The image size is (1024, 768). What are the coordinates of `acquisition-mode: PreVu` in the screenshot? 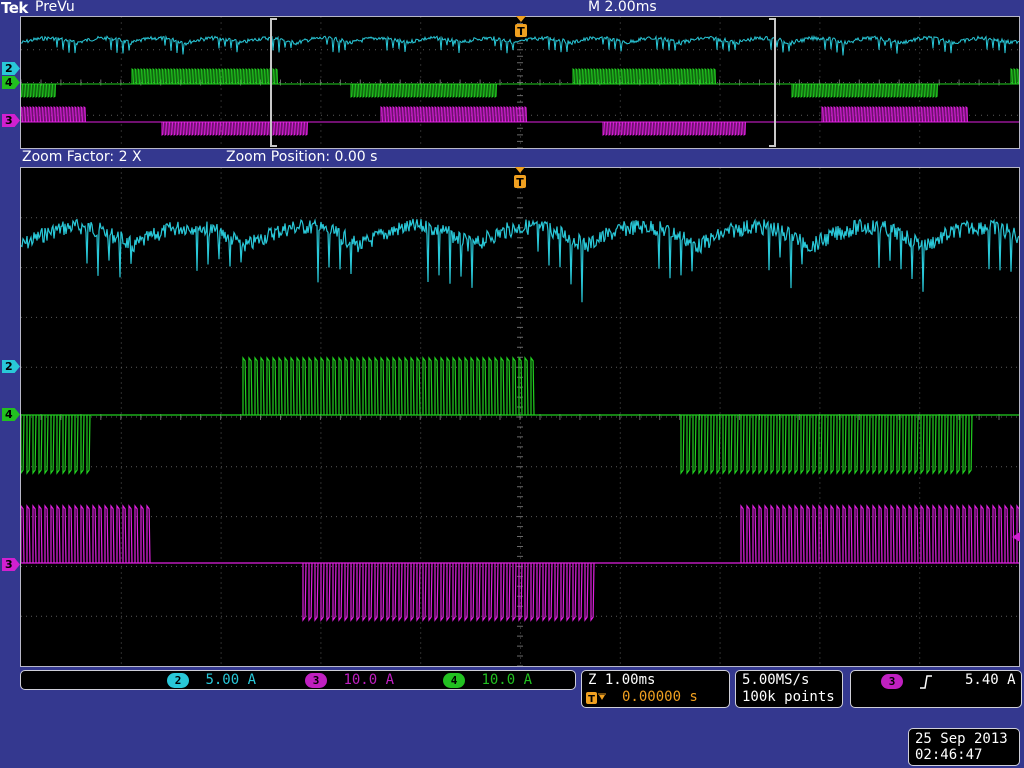 It's located at (55, 7).